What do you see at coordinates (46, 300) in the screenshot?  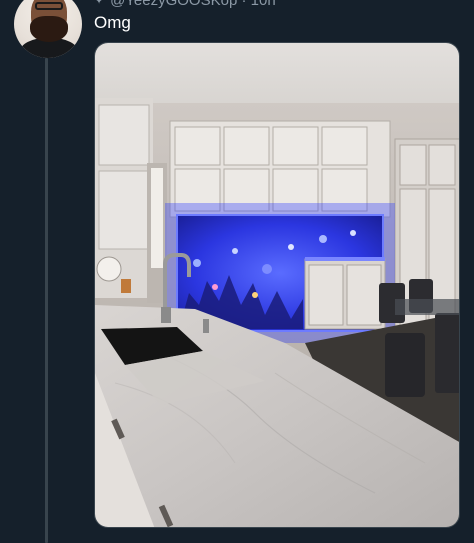 I see `thread-connector-line` at bounding box center [46, 300].